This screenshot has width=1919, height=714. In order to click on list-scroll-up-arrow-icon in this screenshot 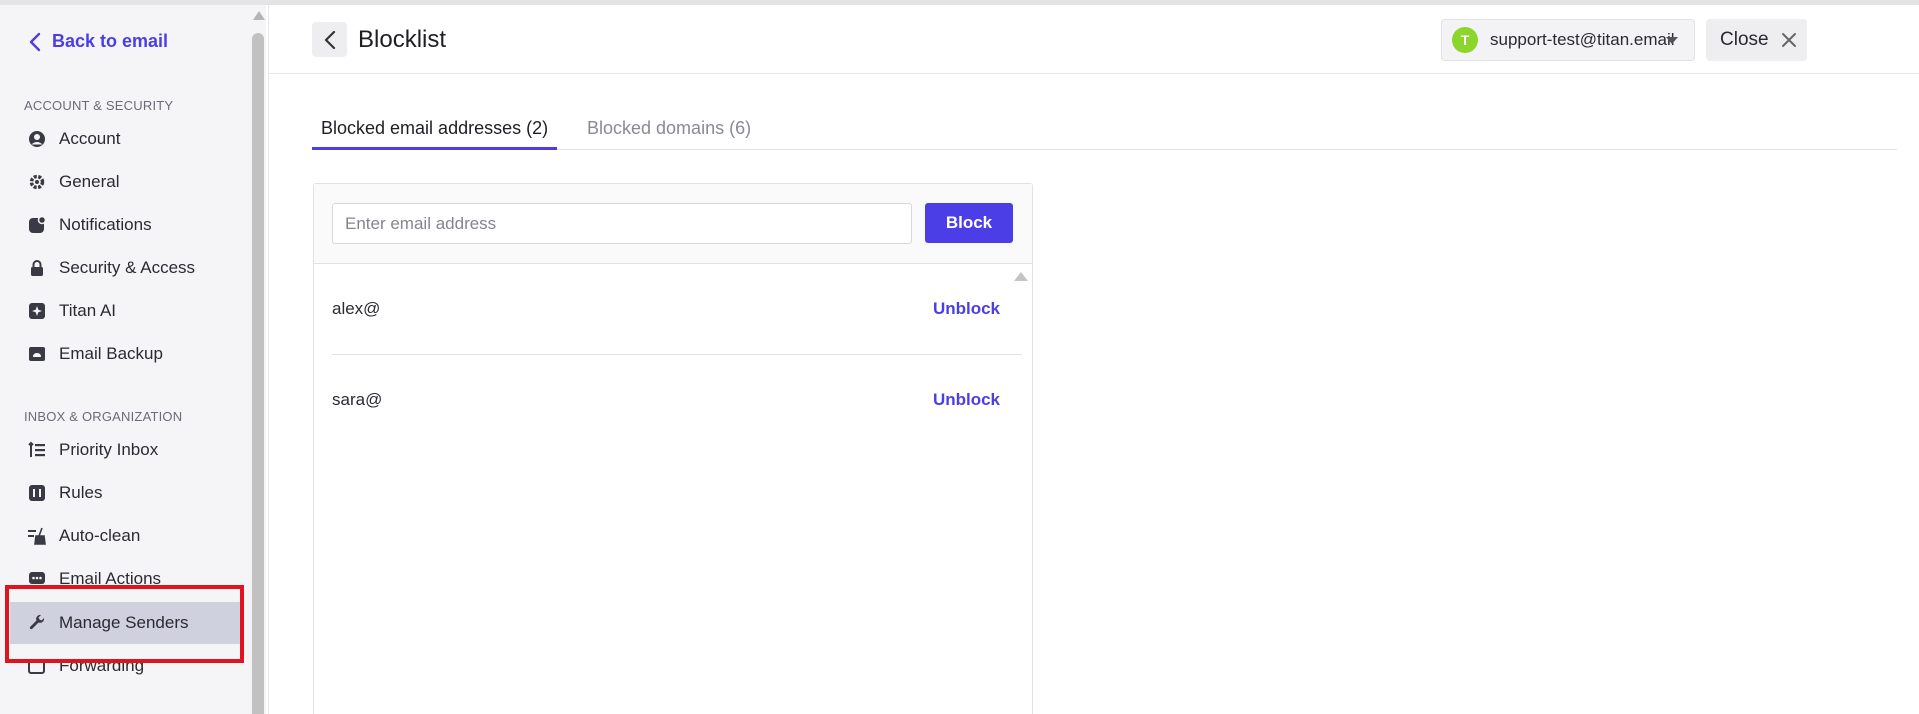, I will do `click(1021, 276)`.